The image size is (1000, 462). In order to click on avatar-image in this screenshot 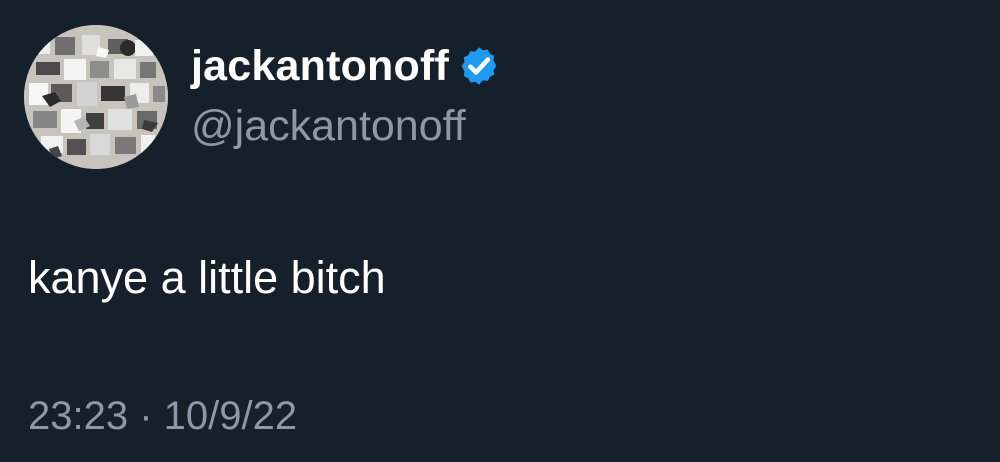, I will do `click(96, 97)`.